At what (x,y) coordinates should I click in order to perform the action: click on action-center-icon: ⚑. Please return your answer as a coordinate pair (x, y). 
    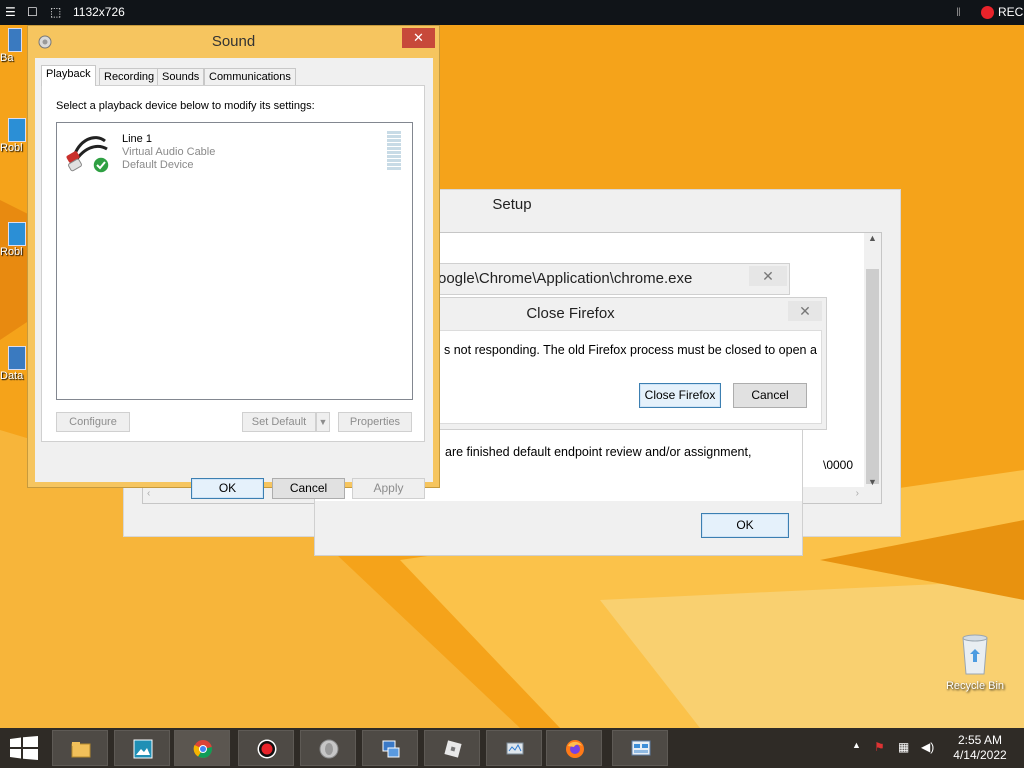
    Looking at the image, I should click on (879, 747).